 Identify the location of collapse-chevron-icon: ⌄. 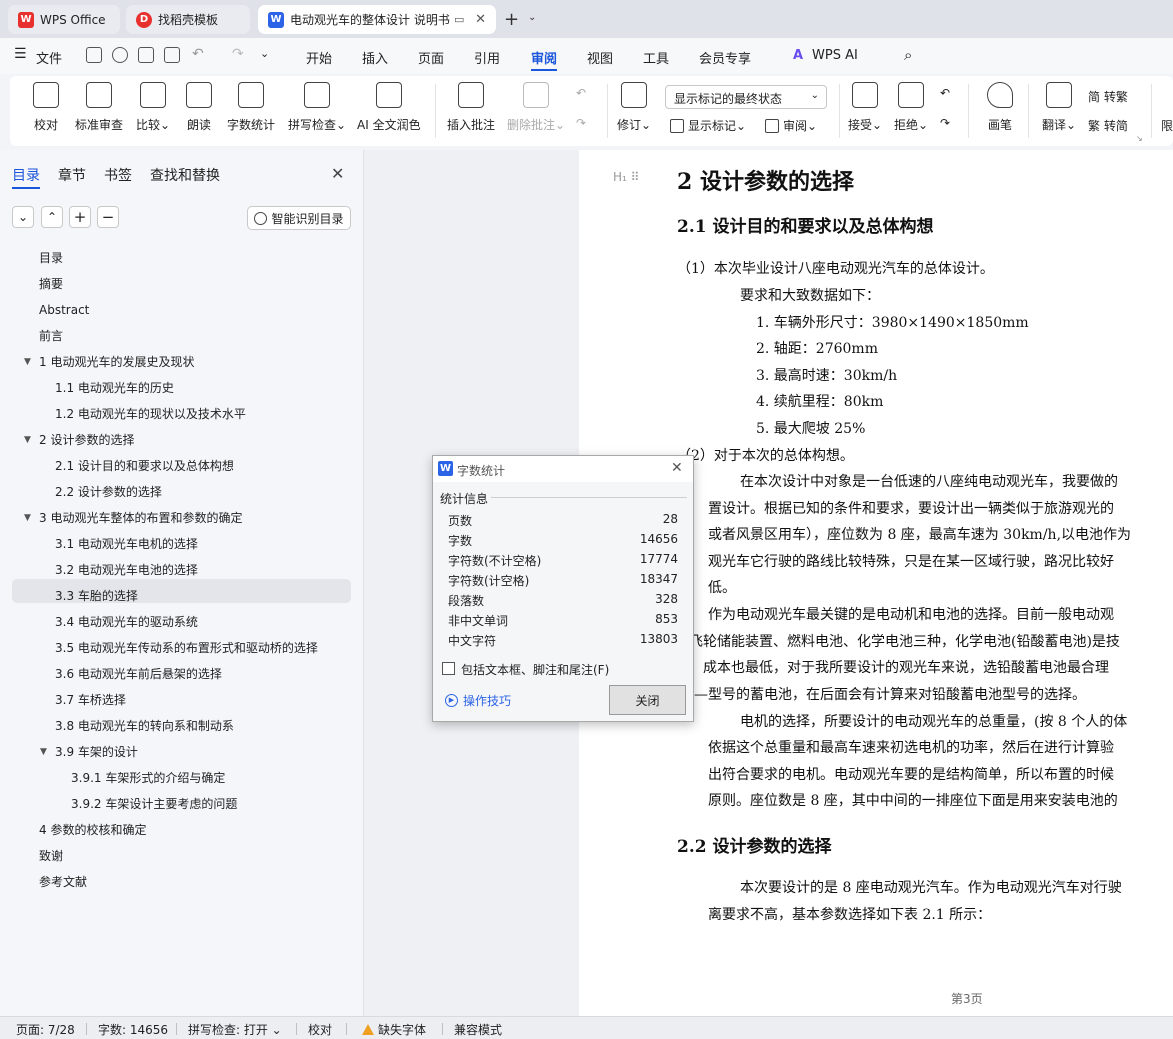
(23, 217).